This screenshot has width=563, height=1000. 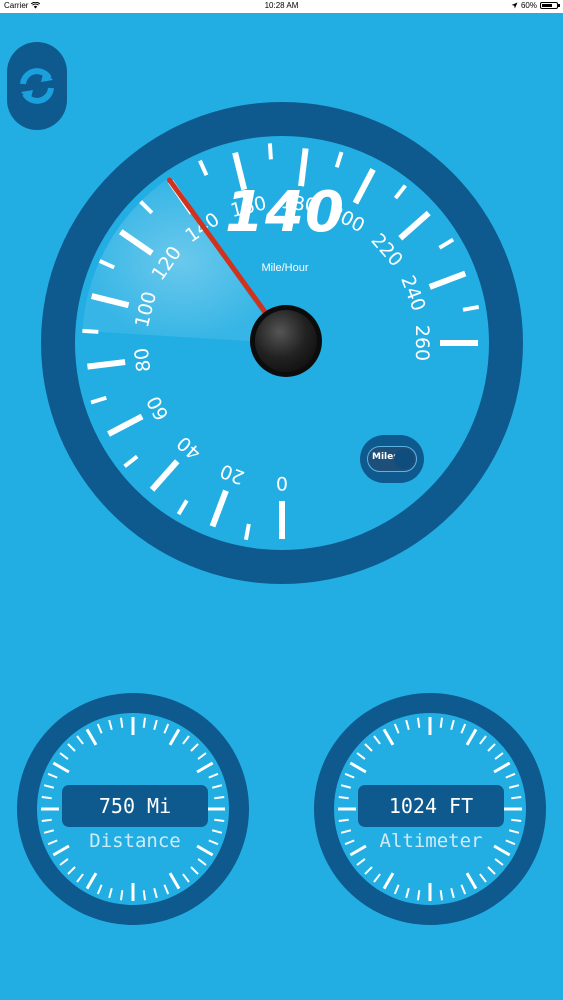 I want to click on distance-label: Distance, so click(x=135, y=841).